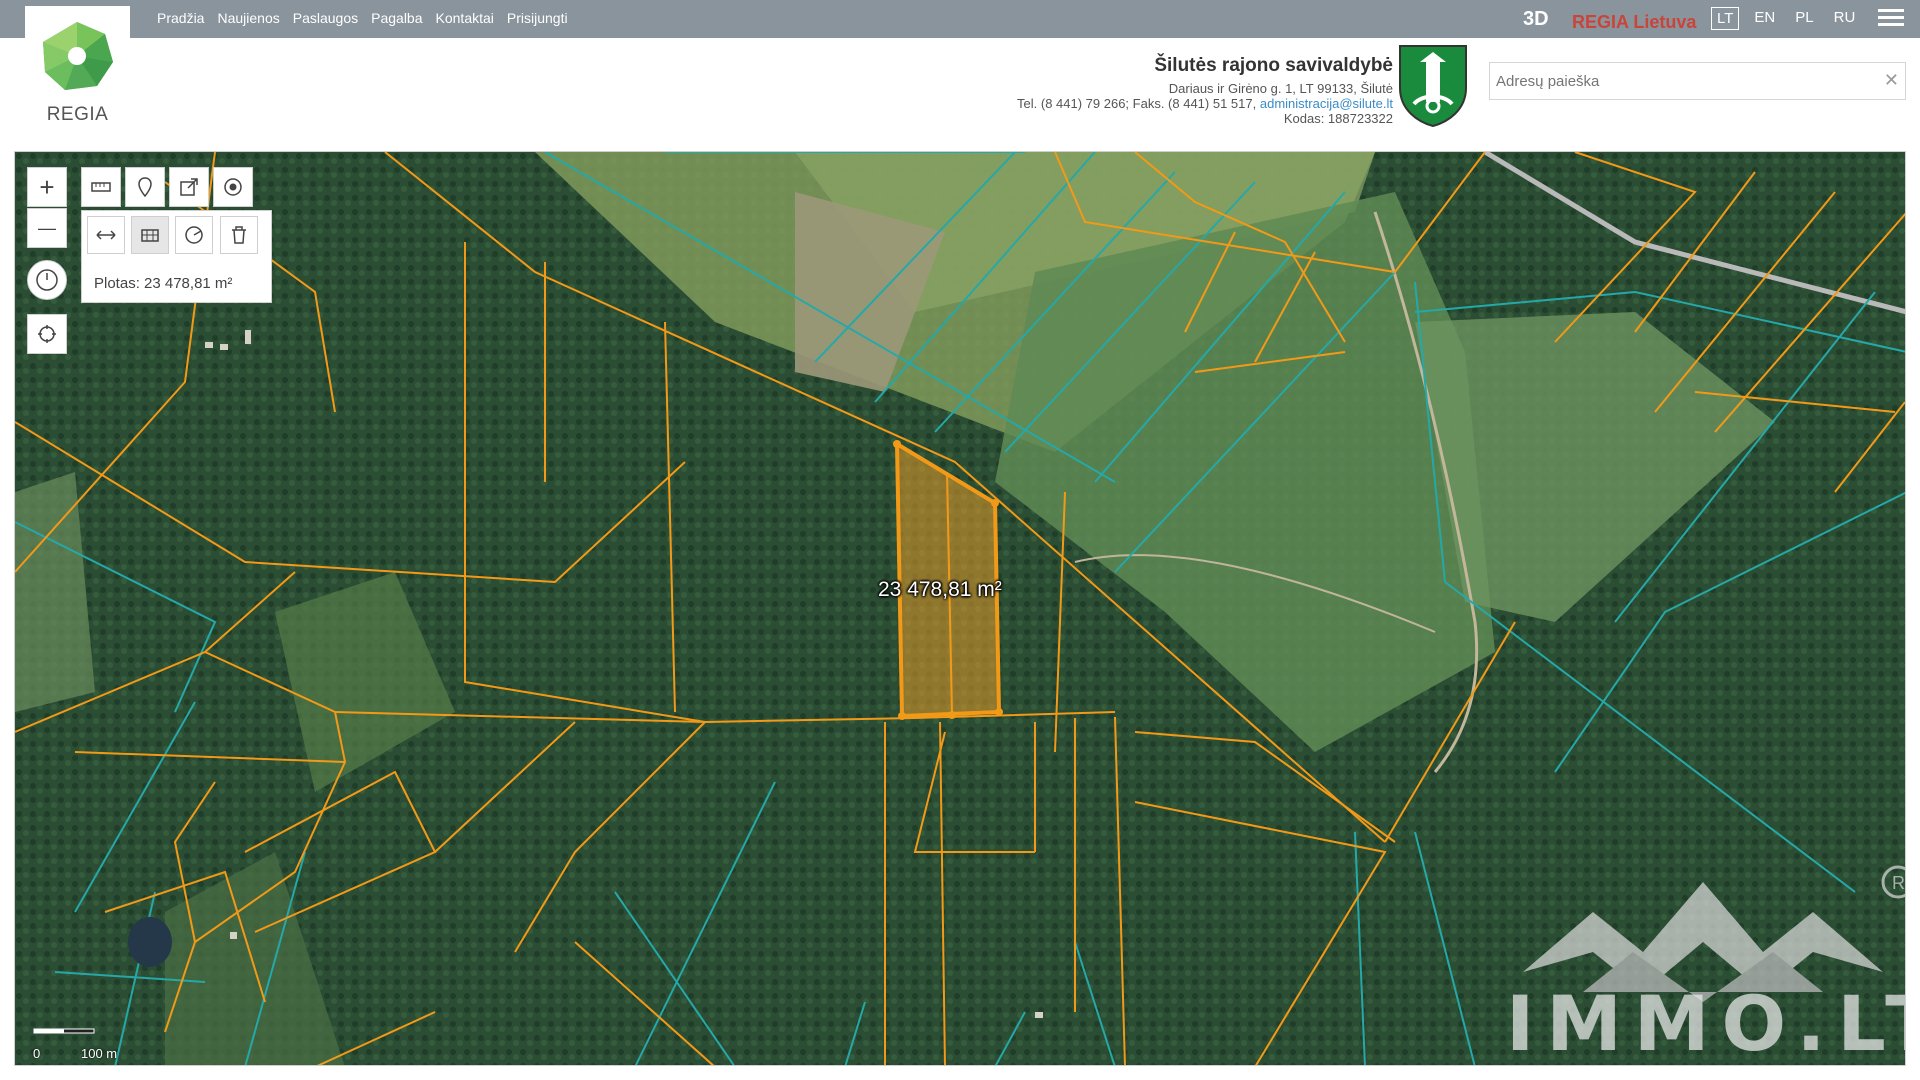  What do you see at coordinates (47, 280) in the screenshot?
I see `history-clock-icon` at bounding box center [47, 280].